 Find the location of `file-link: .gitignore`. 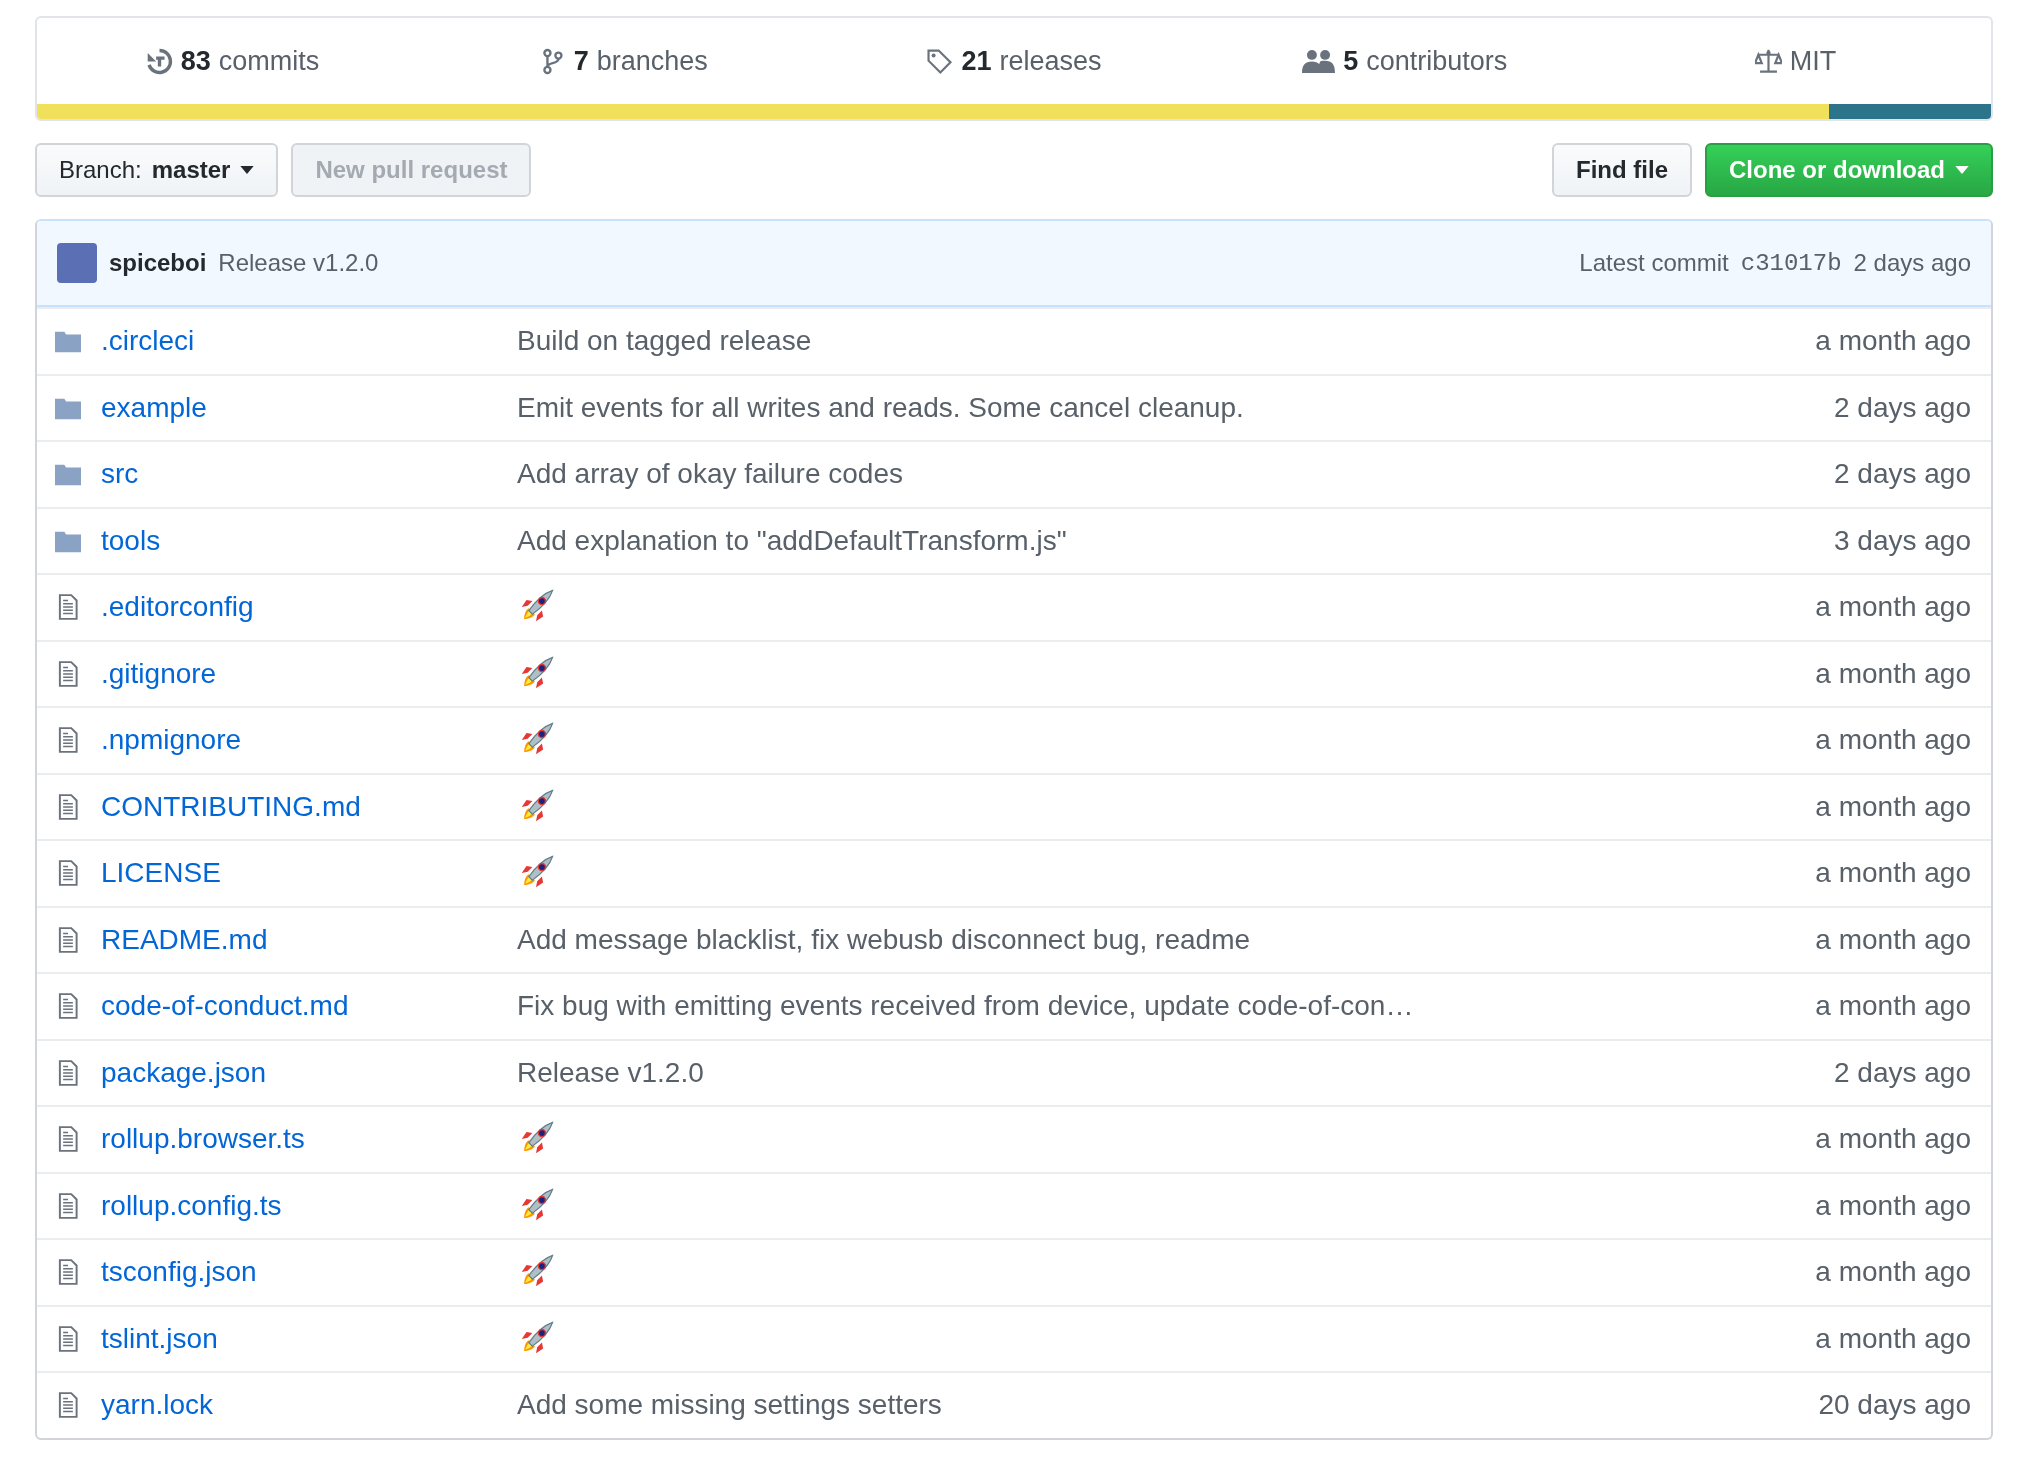

file-link: .gitignore is located at coordinates (159, 673).